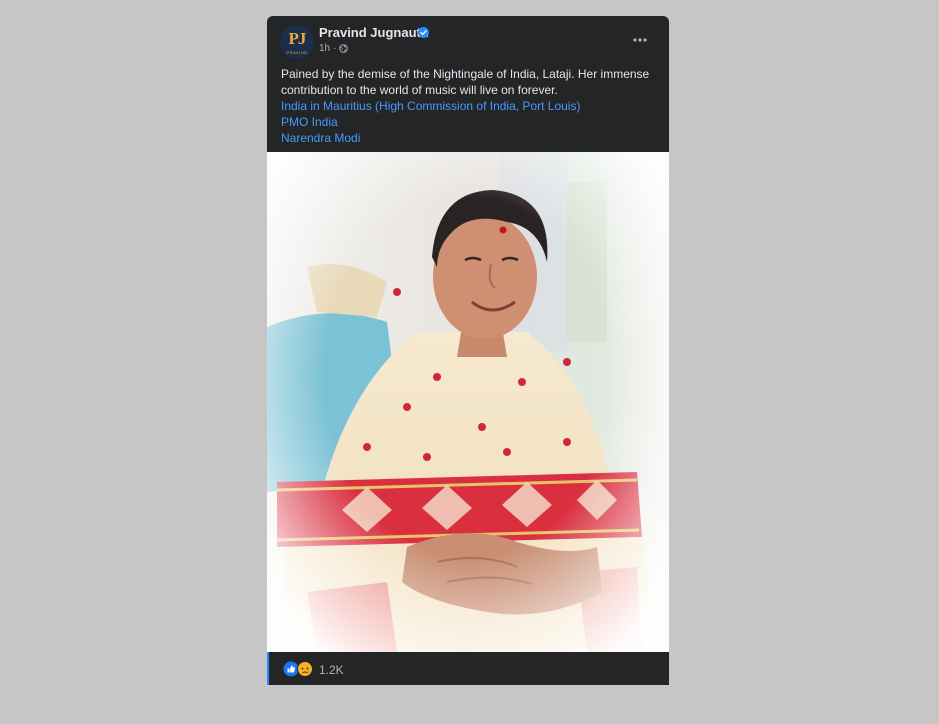 The image size is (939, 724). Describe the element at coordinates (423, 32) in the screenshot. I see `verified-badge-icon` at that location.